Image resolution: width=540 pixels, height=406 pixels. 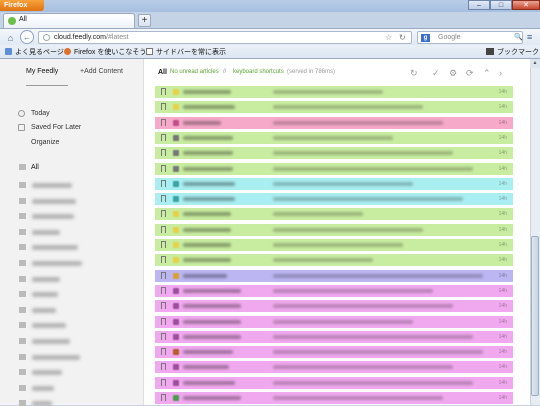 I want to click on source-favicon-icon, so click(x=176, y=352).